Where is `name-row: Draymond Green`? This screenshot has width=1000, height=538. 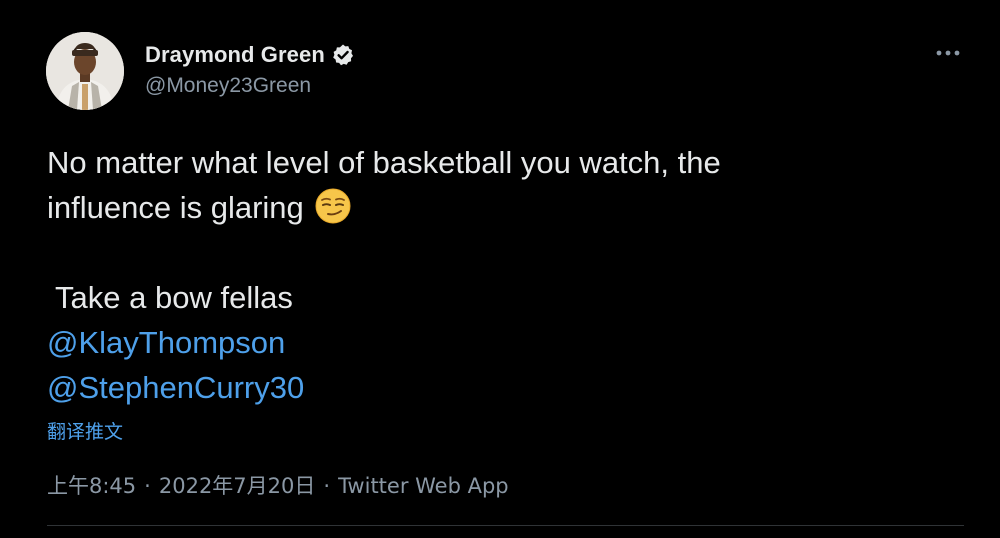 name-row: Draymond Green is located at coordinates (250, 55).